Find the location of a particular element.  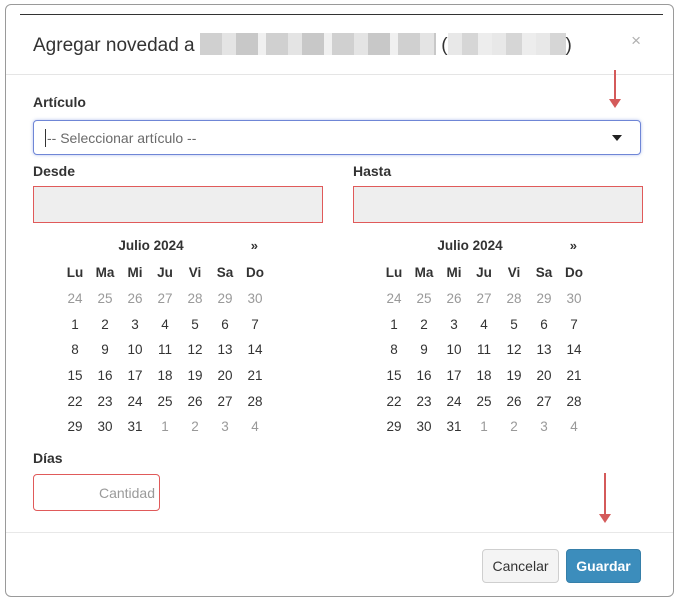

chevron-down-icon is located at coordinates (617, 138).